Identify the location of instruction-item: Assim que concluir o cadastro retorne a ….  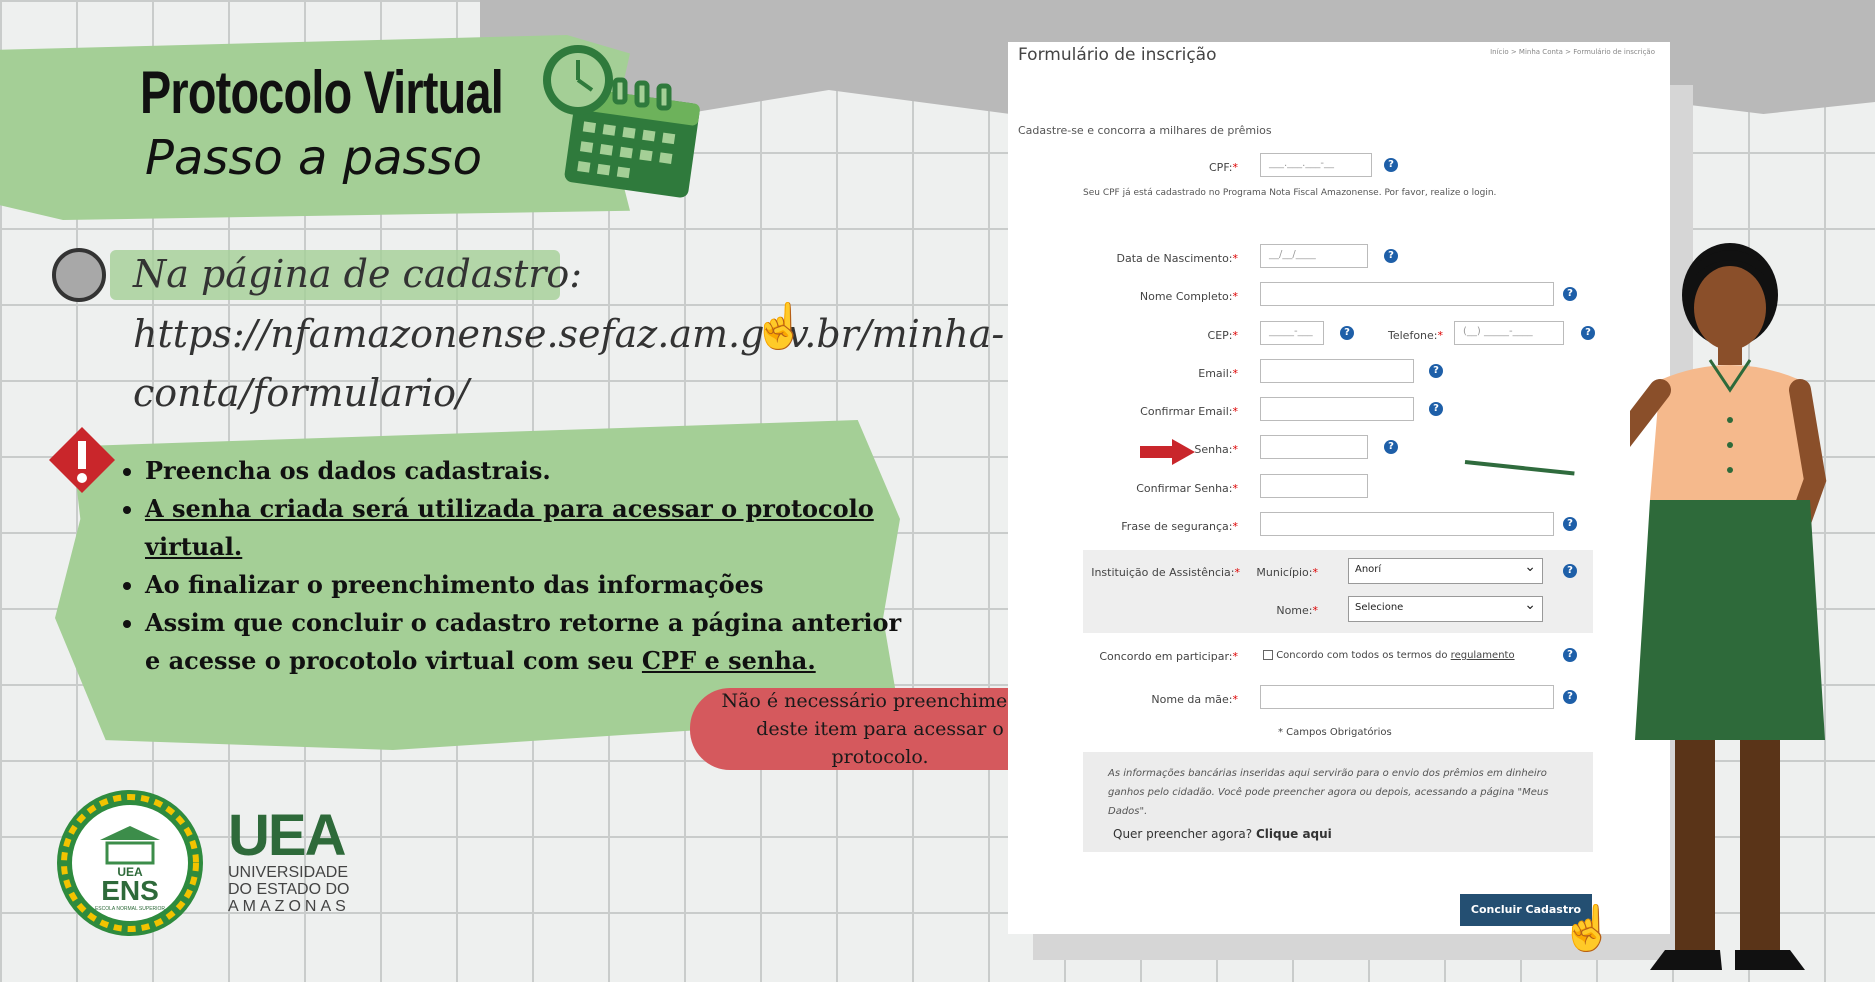
(525, 642).